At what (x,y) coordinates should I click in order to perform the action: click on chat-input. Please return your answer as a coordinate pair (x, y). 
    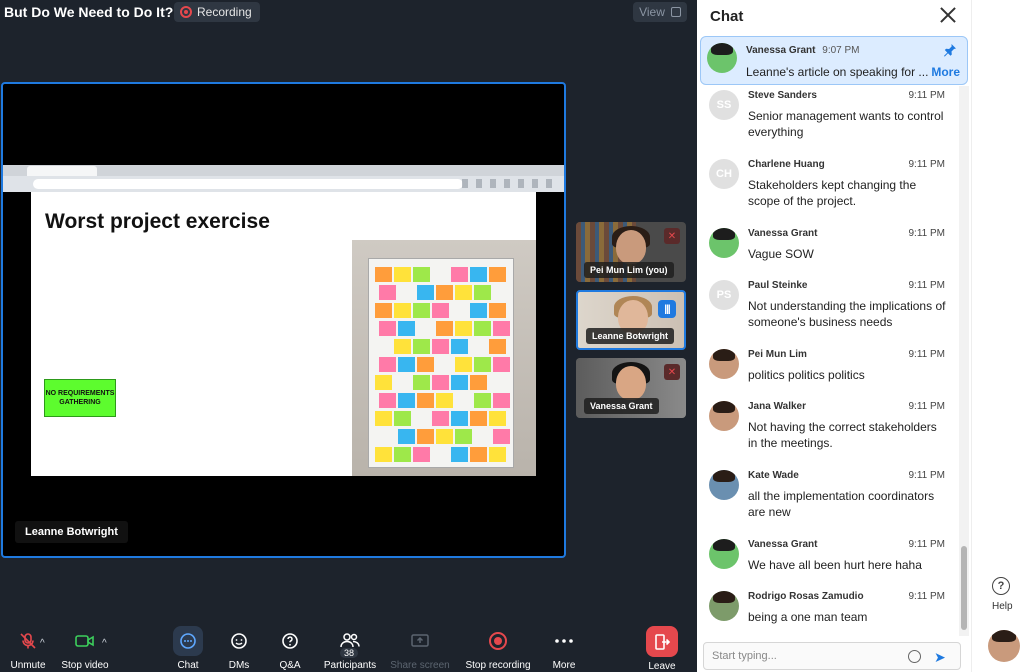
    Looking at the image, I should click on (802, 656).